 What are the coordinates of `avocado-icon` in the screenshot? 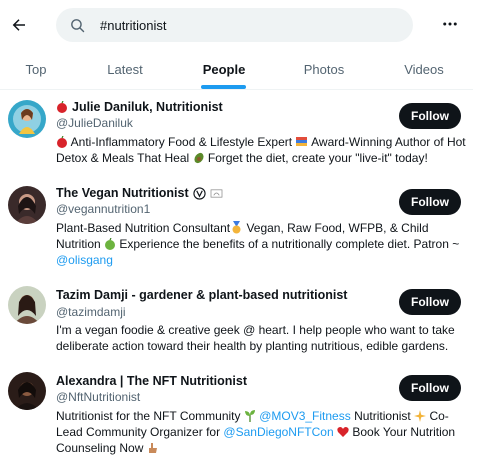 It's located at (198, 158).